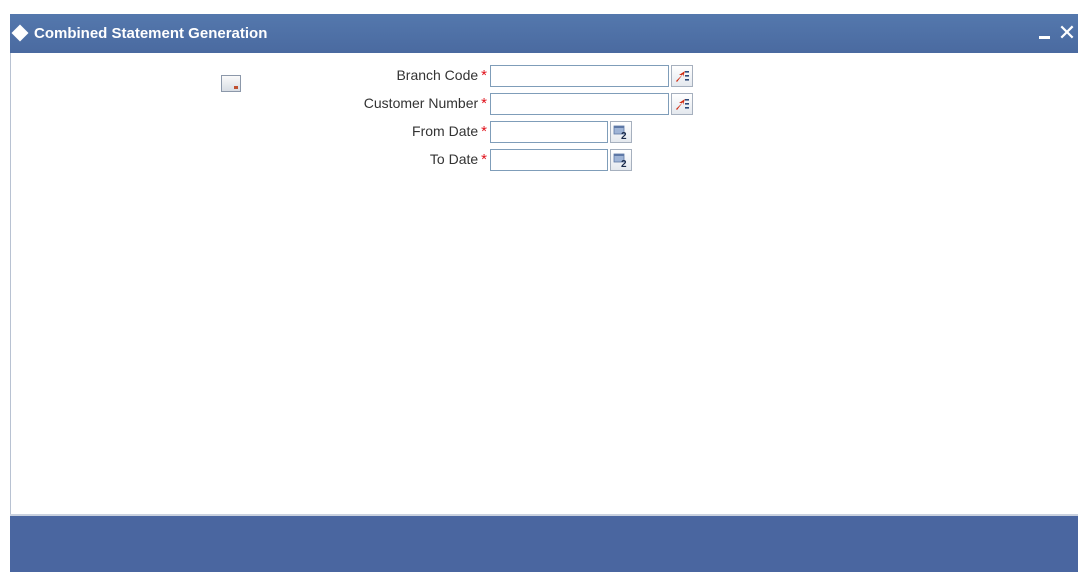  What do you see at coordinates (421, 103) in the screenshot?
I see `customer-number-label-text: Customer Number` at bounding box center [421, 103].